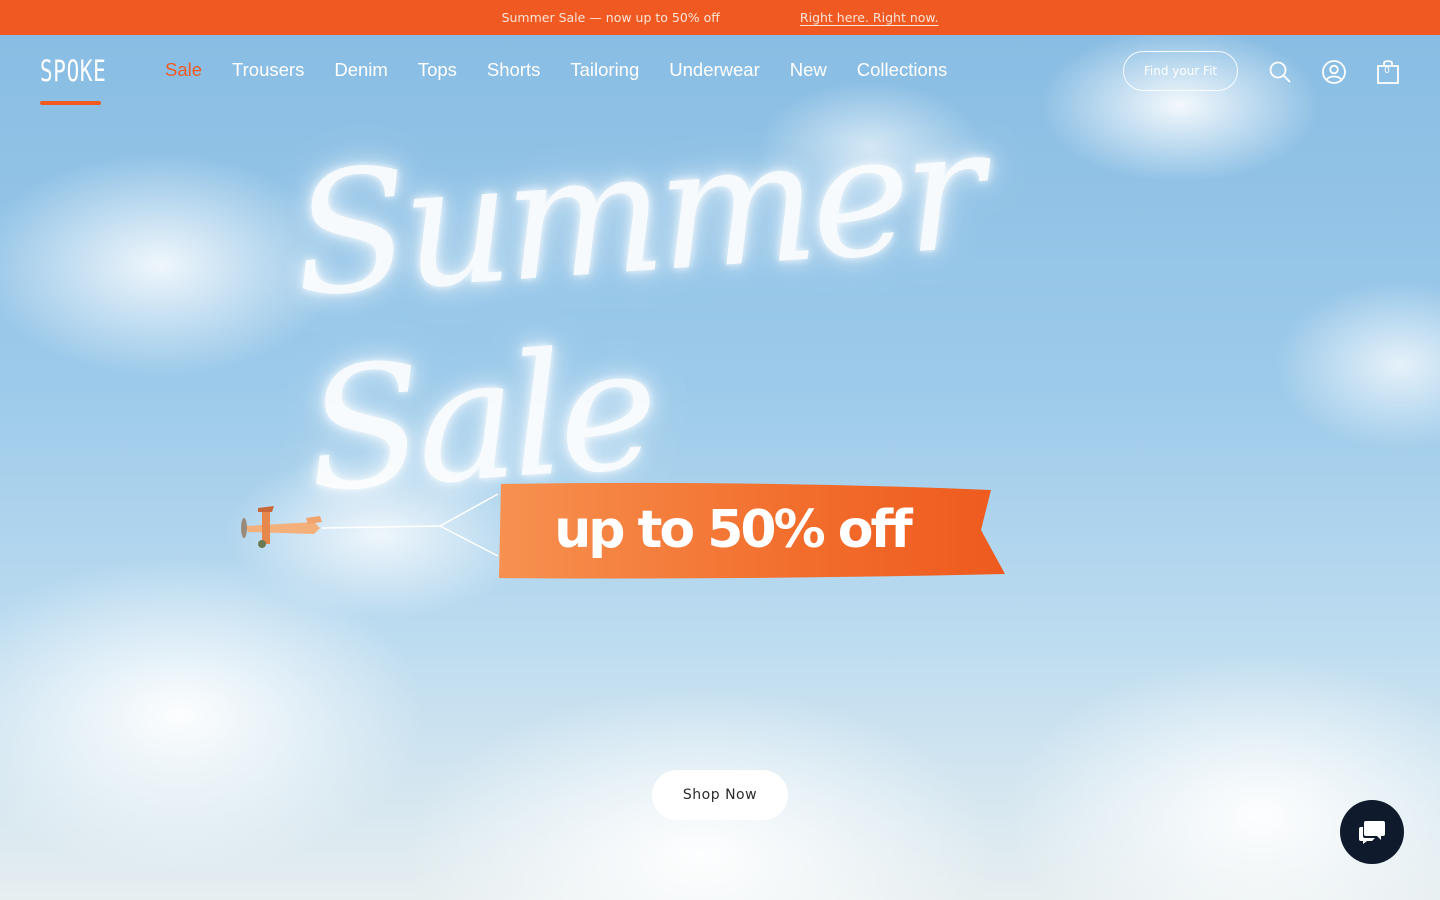 The height and width of the screenshot is (900, 1440). I want to click on biplane-illustration, so click(281, 526).